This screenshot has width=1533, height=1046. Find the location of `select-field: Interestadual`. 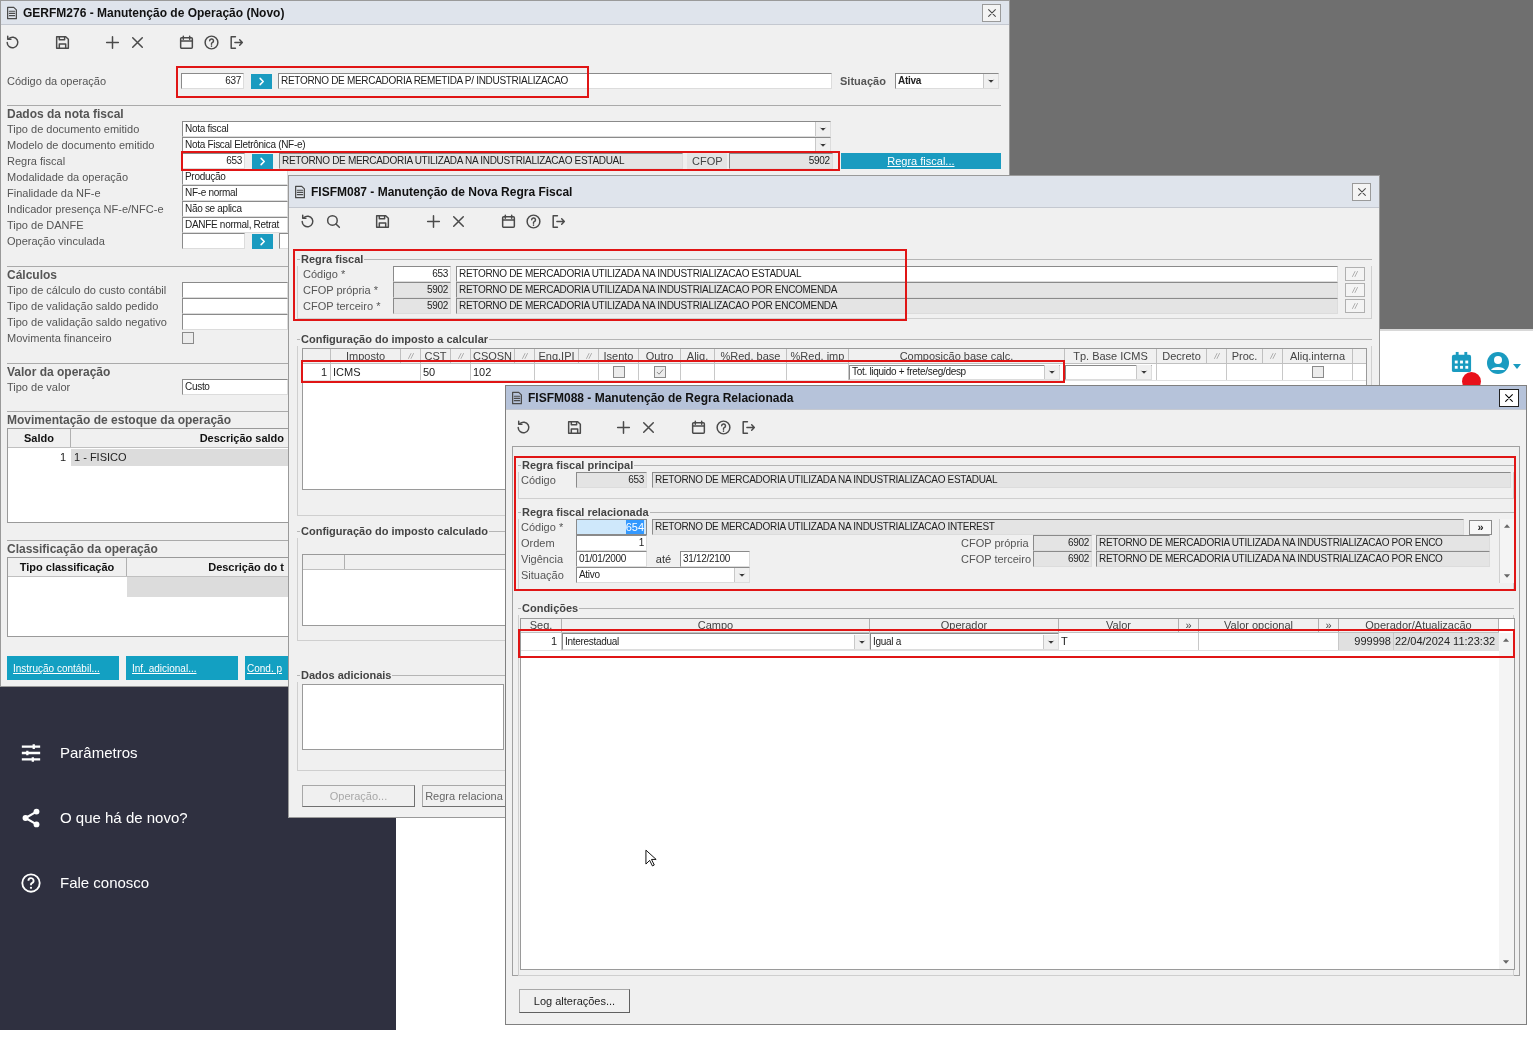

select-field: Interestadual is located at coordinates (716, 641).